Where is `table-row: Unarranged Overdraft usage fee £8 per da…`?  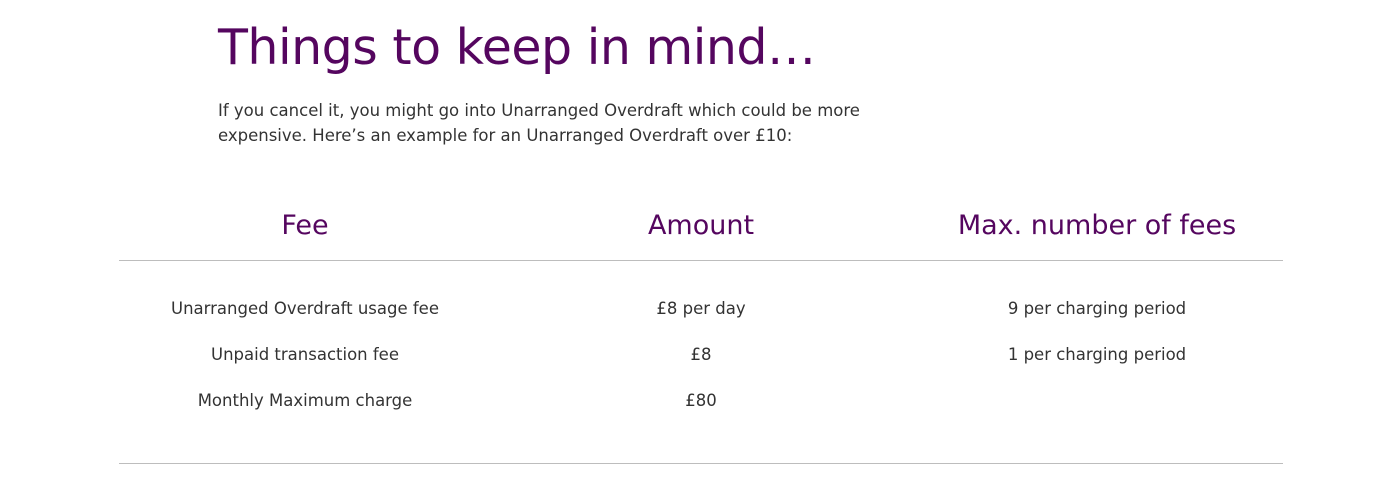 table-row: Unarranged Overdraft usage fee £8 per da… is located at coordinates (701, 296).